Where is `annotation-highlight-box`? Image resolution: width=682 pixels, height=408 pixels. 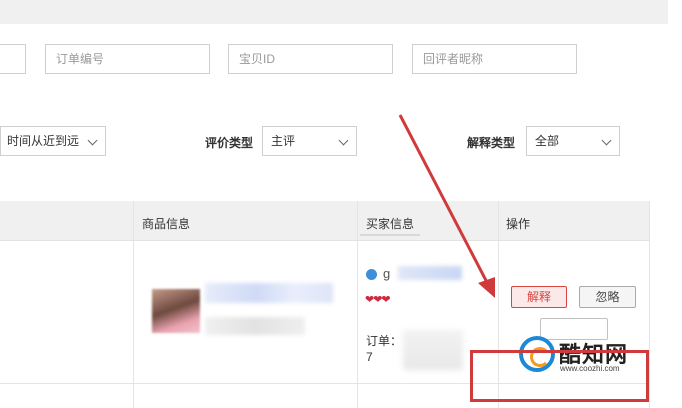
annotation-highlight-box is located at coordinates (559, 376).